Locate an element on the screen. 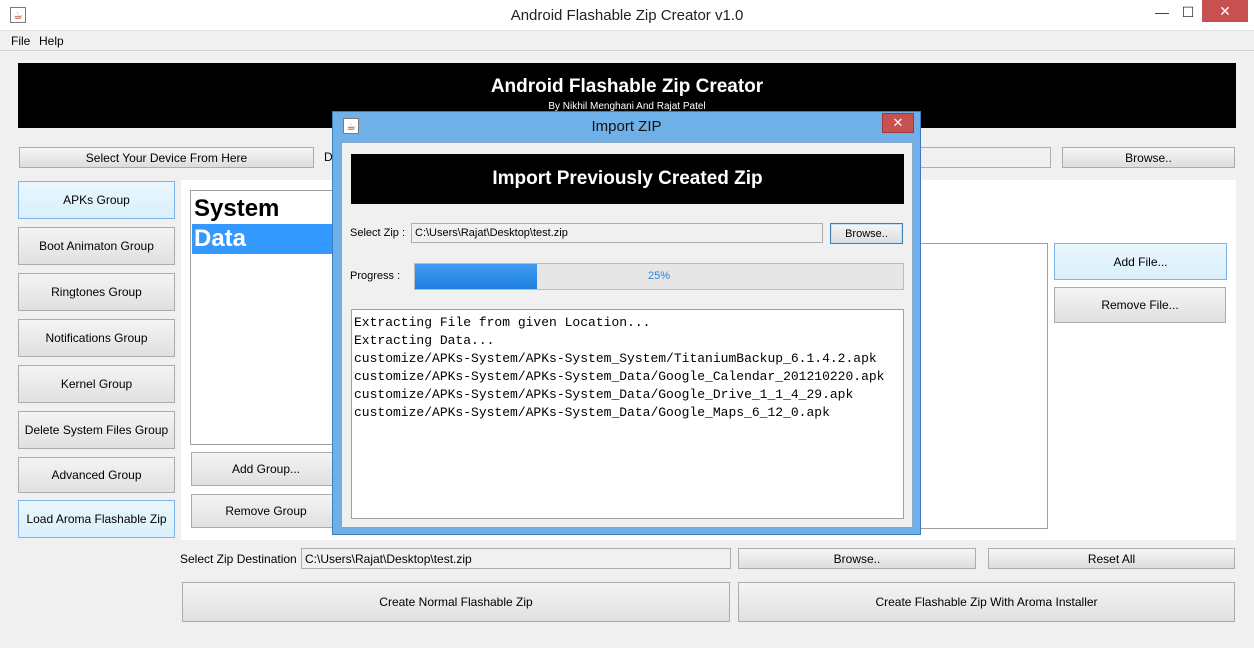 This screenshot has width=1254, height=648. destination-browse-button: Browse.. is located at coordinates (857, 558).